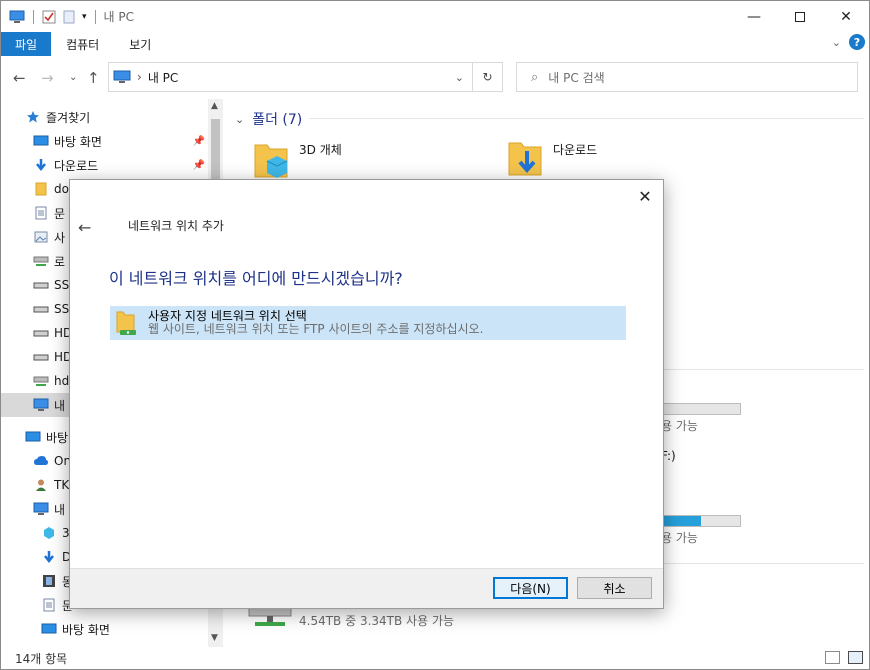 Image resolution: width=870 pixels, height=670 pixels. What do you see at coordinates (316, 329) in the screenshot?
I see `option-description: 웹 사이트, 네트워크 위치 또는 FTP 사이트의 주소를 지정하십시오.` at bounding box center [316, 329].